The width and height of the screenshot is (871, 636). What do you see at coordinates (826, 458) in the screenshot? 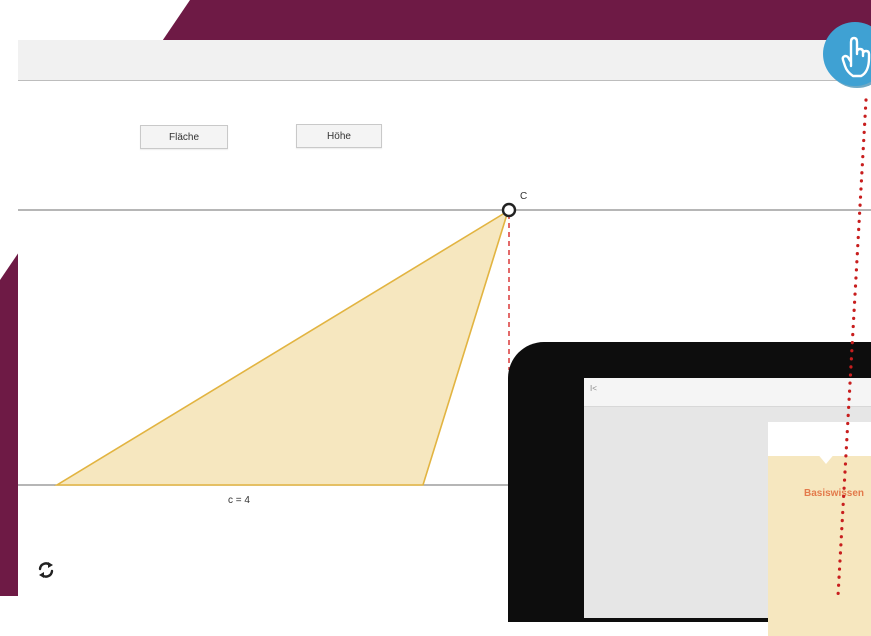
I see `tablet-card-notch` at bounding box center [826, 458].